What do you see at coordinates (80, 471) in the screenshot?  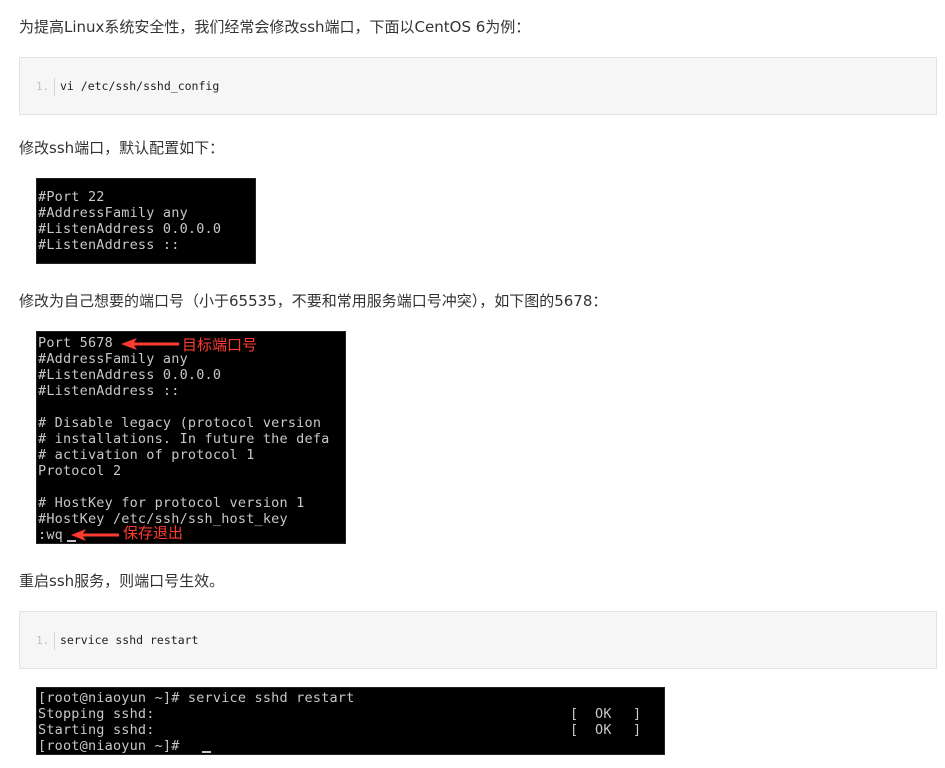 I see `terminal-line: Protocol 2` at bounding box center [80, 471].